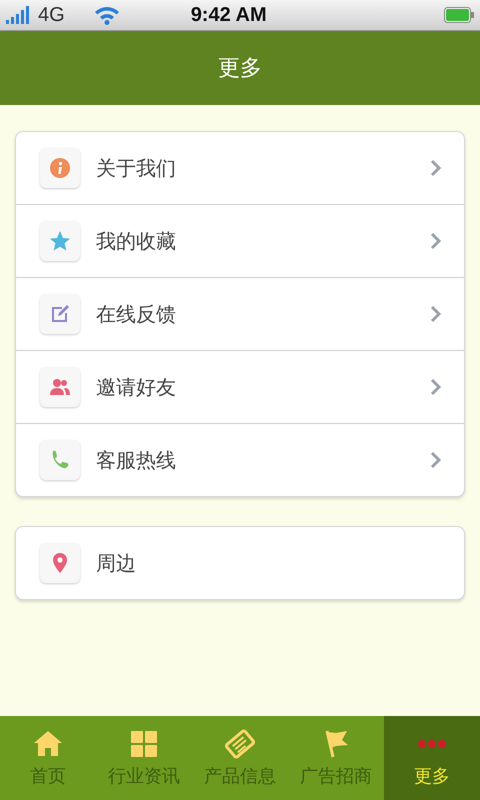  I want to click on menu-item: 在线反馈, so click(240, 313).